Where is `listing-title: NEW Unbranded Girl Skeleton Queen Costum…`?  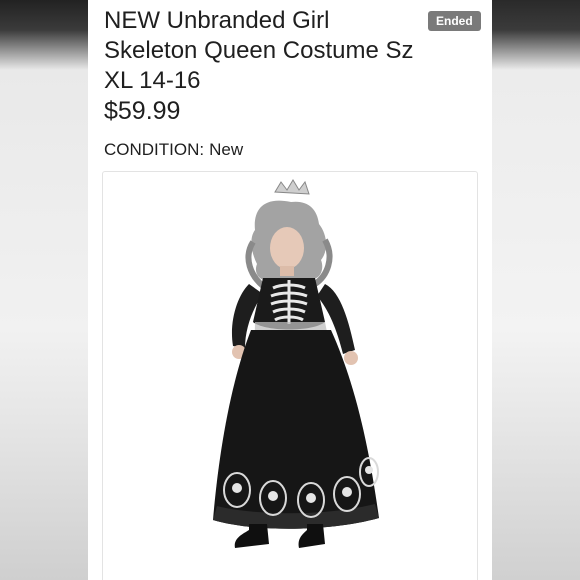
listing-title: NEW Unbranded Girl Skeleton Queen Costum… is located at coordinates (259, 51).